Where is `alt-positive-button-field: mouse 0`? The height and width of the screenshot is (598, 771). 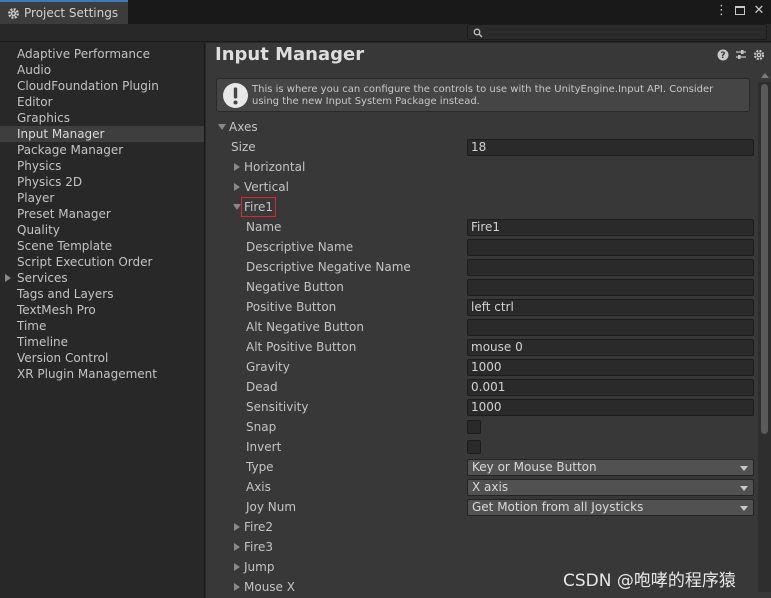 alt-positive-button-field: mouse 0 is located at coordinates (610, 347).